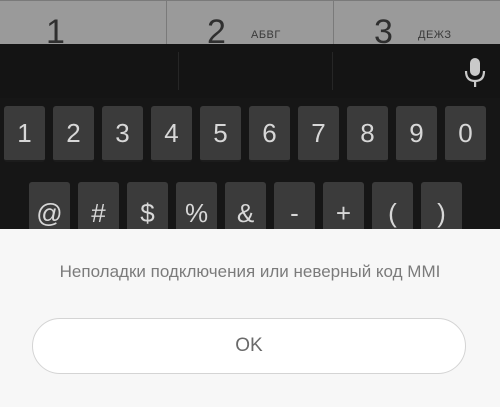 The height and width of the screenshot is (407, 500). I want to click on key-4: 4, so click(171, 134).